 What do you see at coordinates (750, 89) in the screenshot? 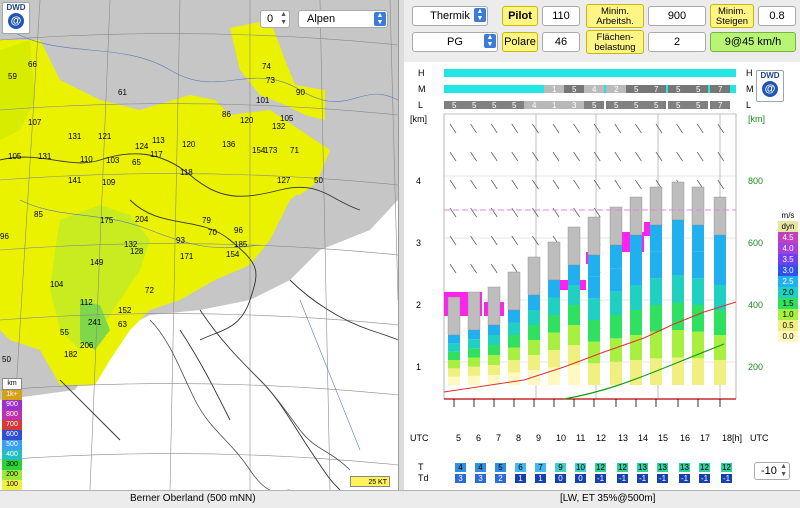
I see `row-label-mid-right: M` at bounding box center [750, 89].